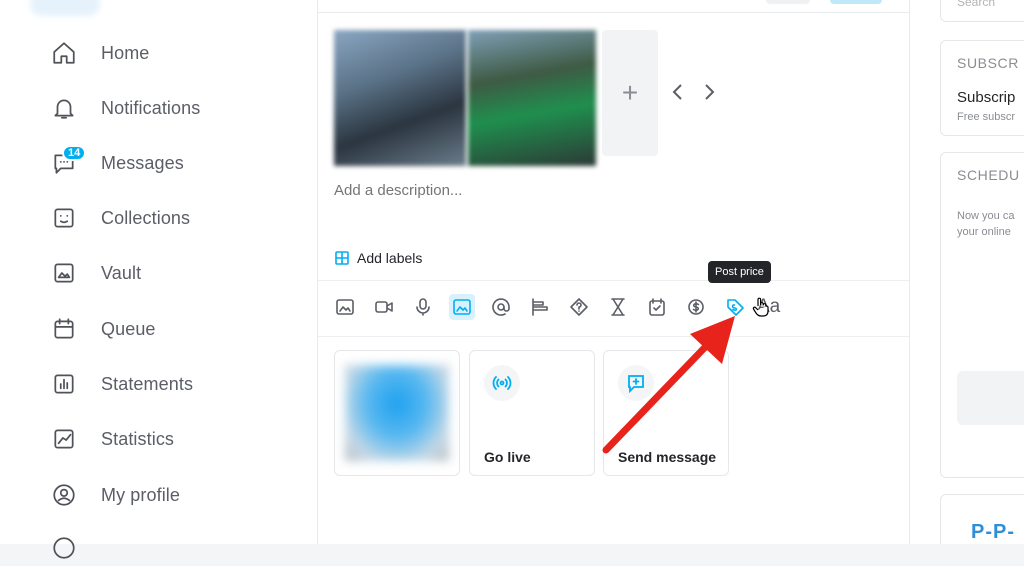 Image resolution: width=1024 pixels, height=566 pixels. I want to click on sidebar-item-label: Statements, so click(147, 383).